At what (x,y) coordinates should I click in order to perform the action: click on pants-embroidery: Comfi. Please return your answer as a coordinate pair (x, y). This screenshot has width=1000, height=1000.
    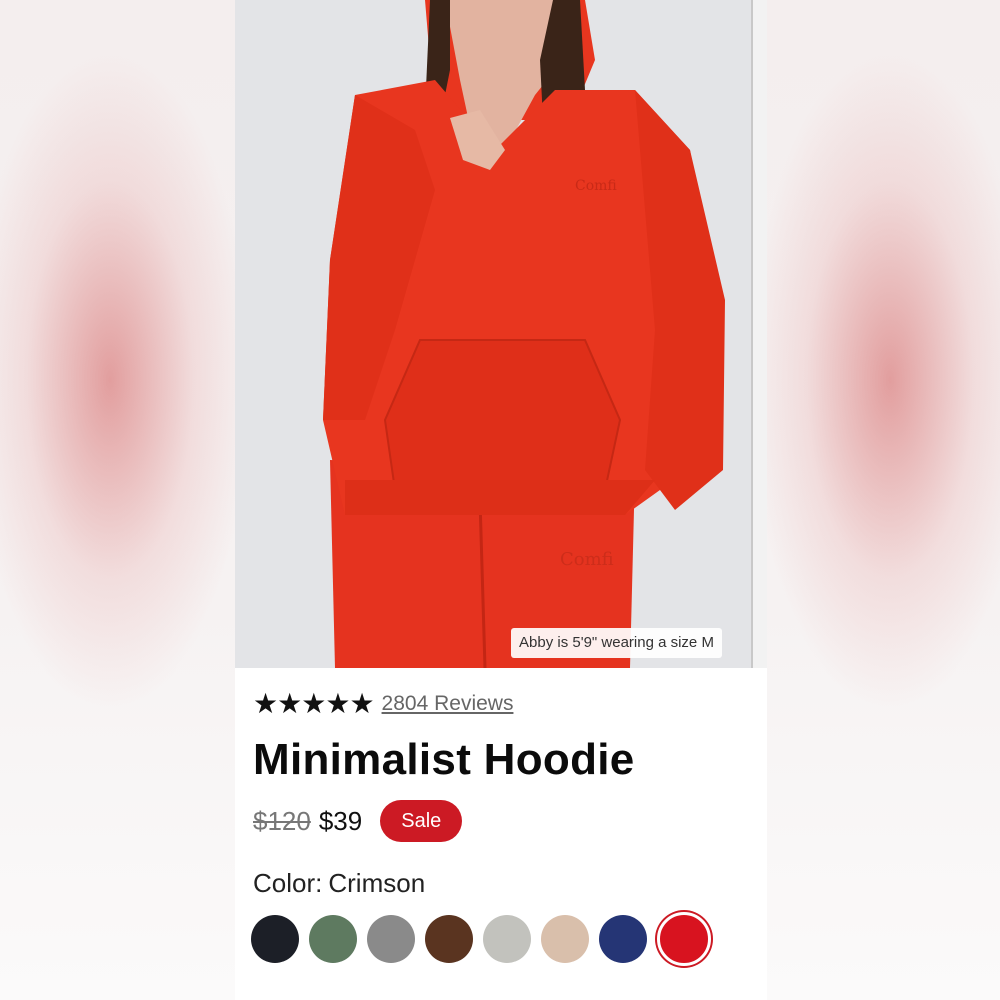
    Looking at the image, I should click on (587, 559).